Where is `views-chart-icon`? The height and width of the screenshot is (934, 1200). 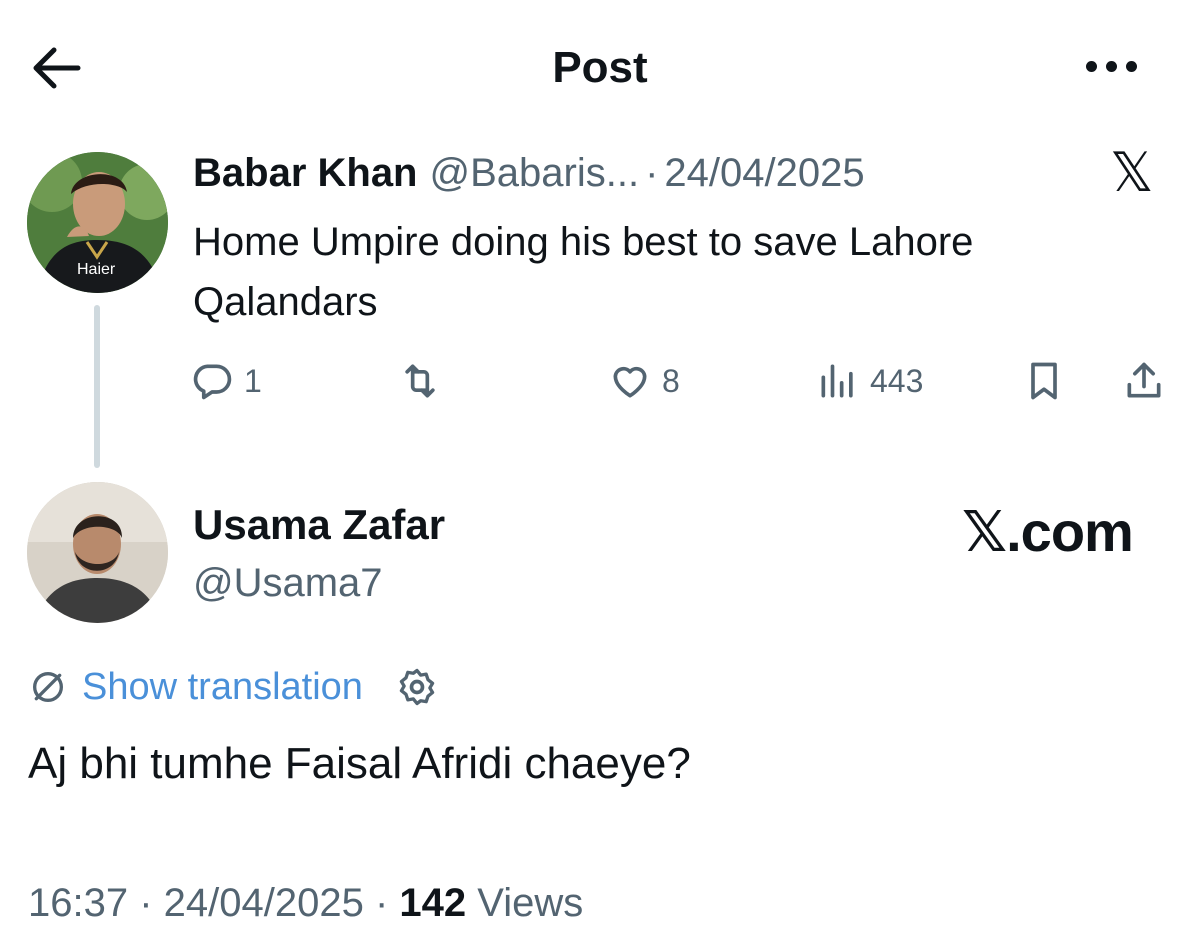 views-chart-icon is located at coordinates (837, 381).